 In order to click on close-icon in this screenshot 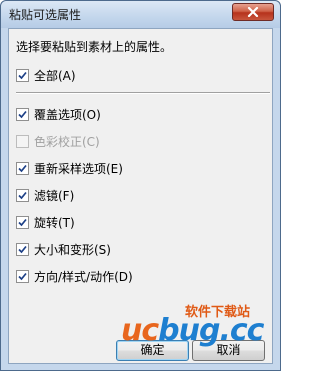, I will do `click(253, 12)`.